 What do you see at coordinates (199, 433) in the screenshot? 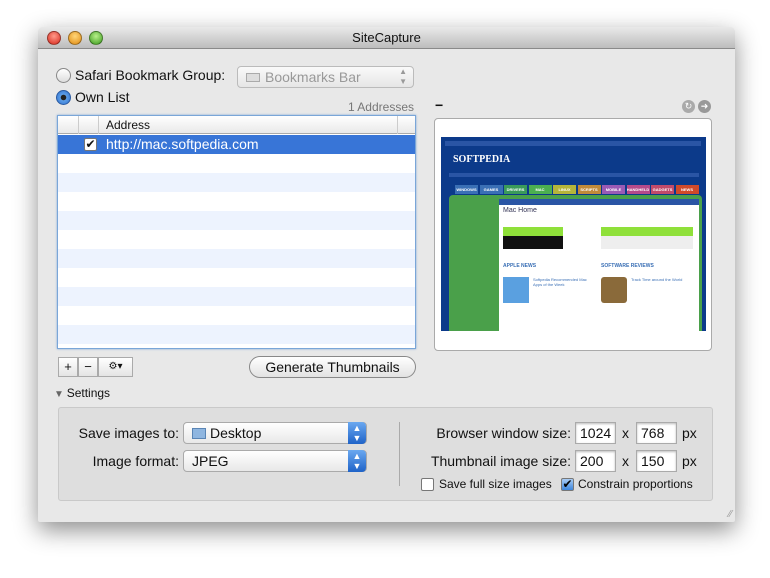
I see `folder-icon` at bounding box center [199, 433].